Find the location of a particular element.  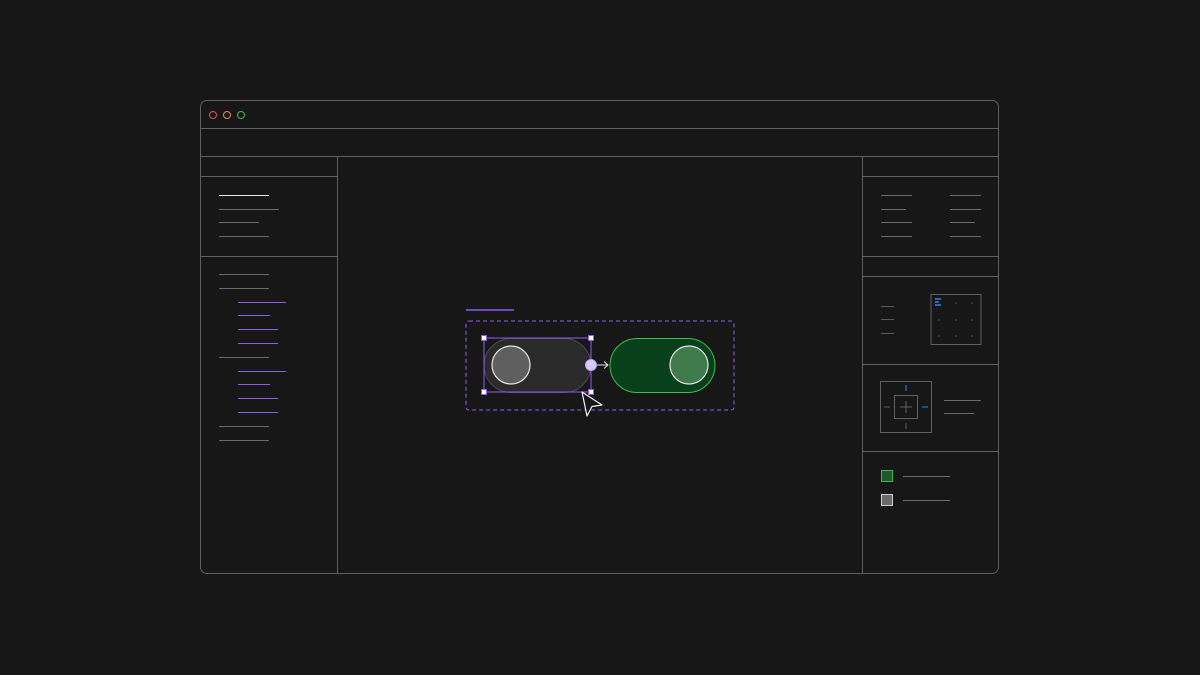

green-swatch is located at coordinates (887, 476).